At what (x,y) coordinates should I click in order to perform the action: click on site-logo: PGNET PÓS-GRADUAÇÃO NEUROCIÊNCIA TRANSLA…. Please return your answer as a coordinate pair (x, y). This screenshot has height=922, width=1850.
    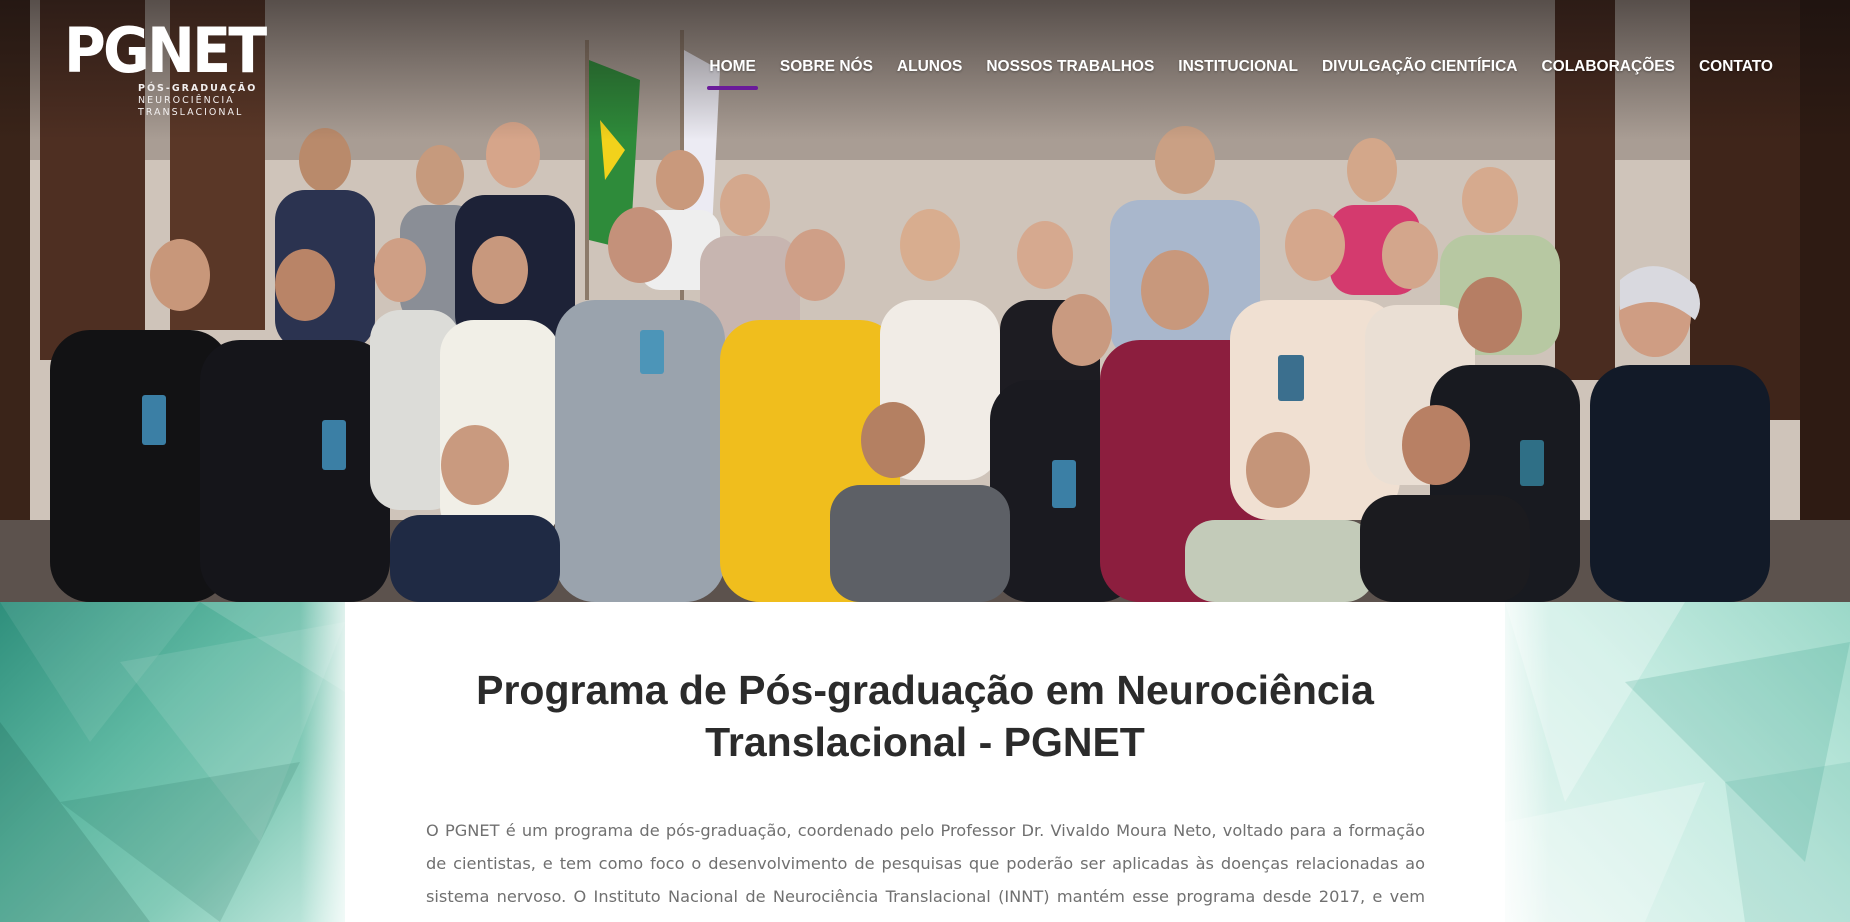
    Looking at the image, I should click on (165, 67).